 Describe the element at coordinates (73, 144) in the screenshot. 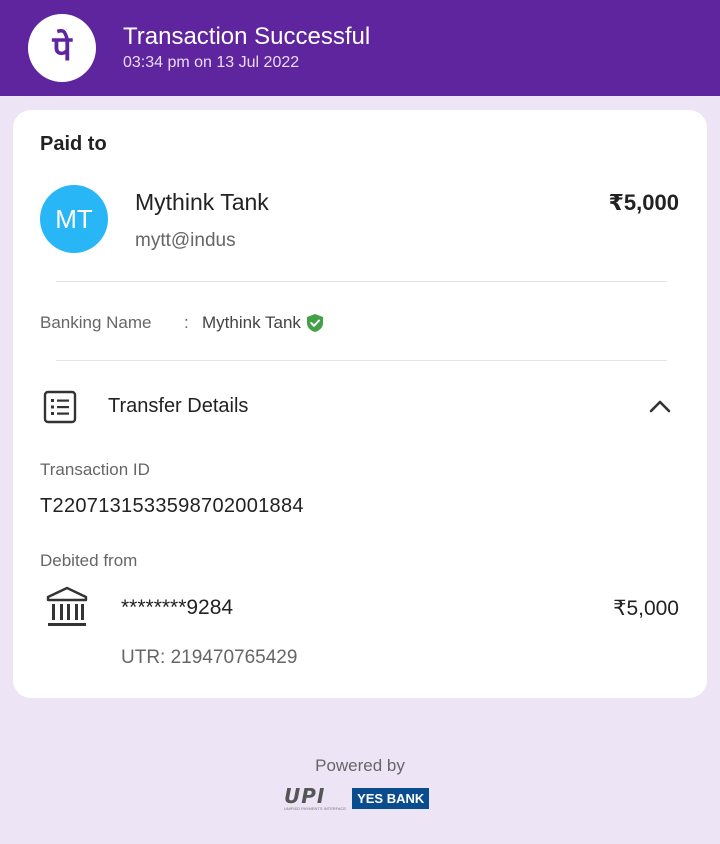

I see `paid-to-label: Paid to` at that location.